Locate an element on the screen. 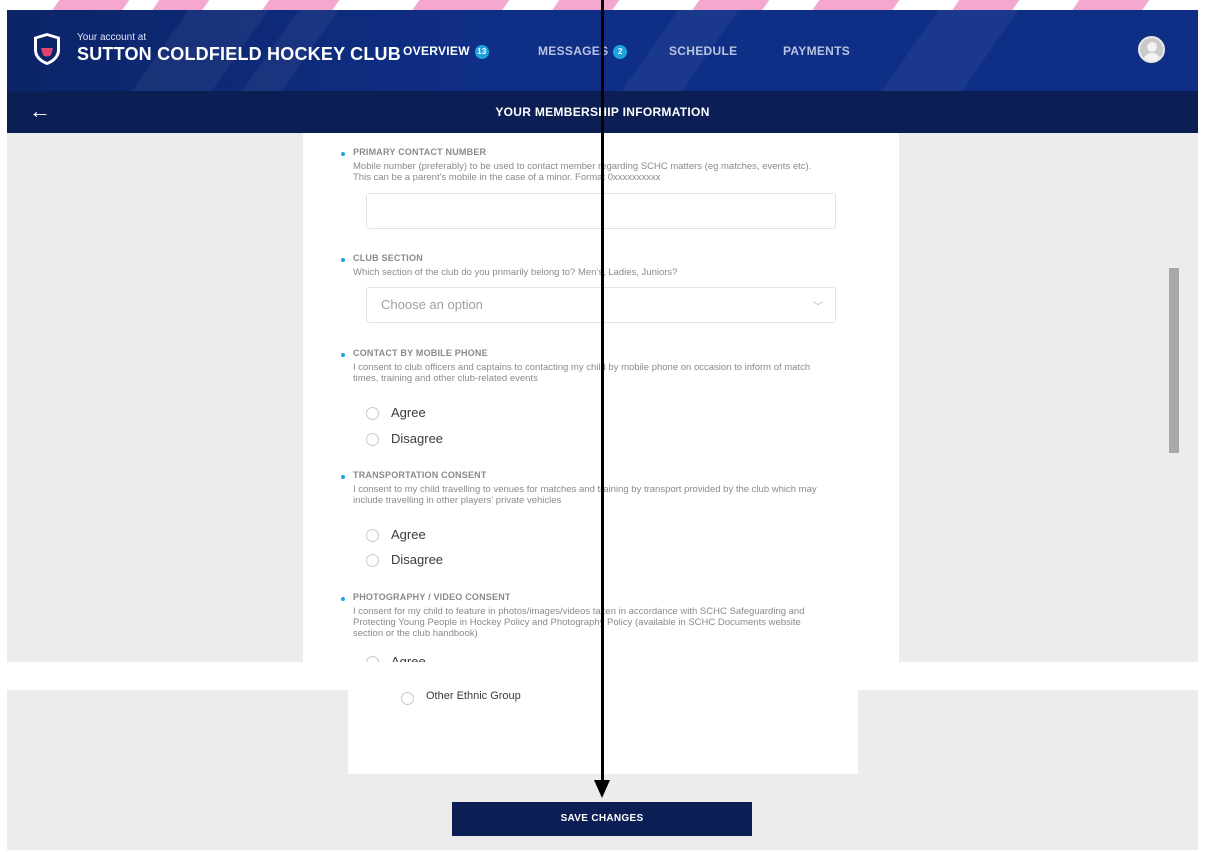 The width and height of the screenshot is (1205, 852). nav-payments: PAYMENTS is located at coordinates (816, 51).